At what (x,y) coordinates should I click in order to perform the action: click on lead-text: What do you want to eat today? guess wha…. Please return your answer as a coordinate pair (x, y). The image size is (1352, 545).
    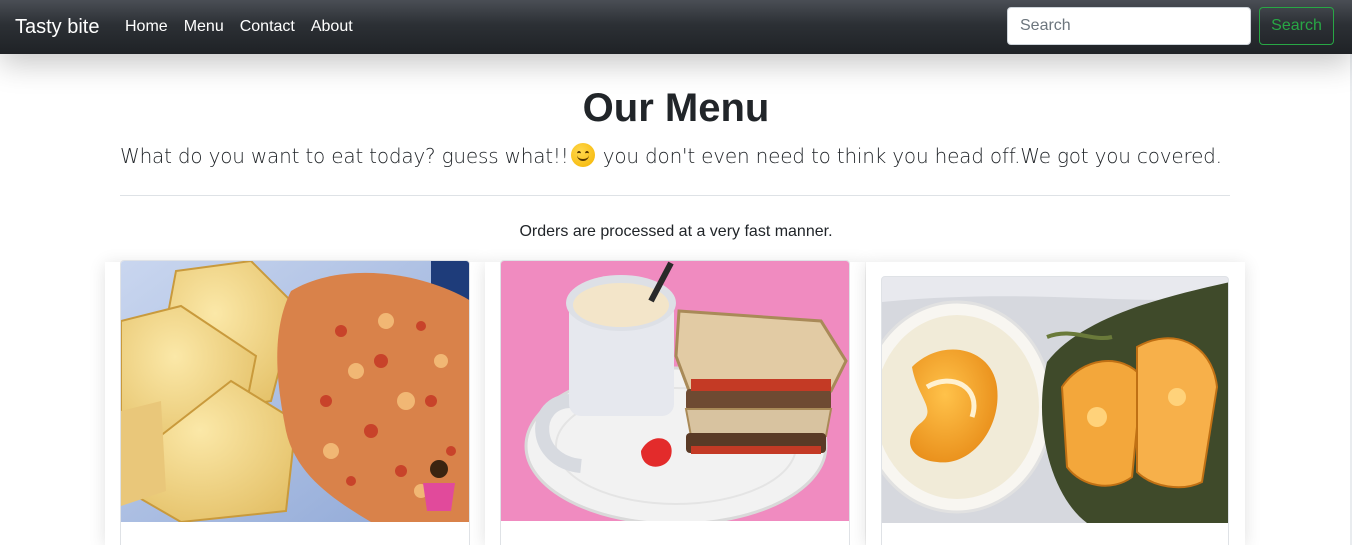
    Looking at the image, I should click on (675, 155).